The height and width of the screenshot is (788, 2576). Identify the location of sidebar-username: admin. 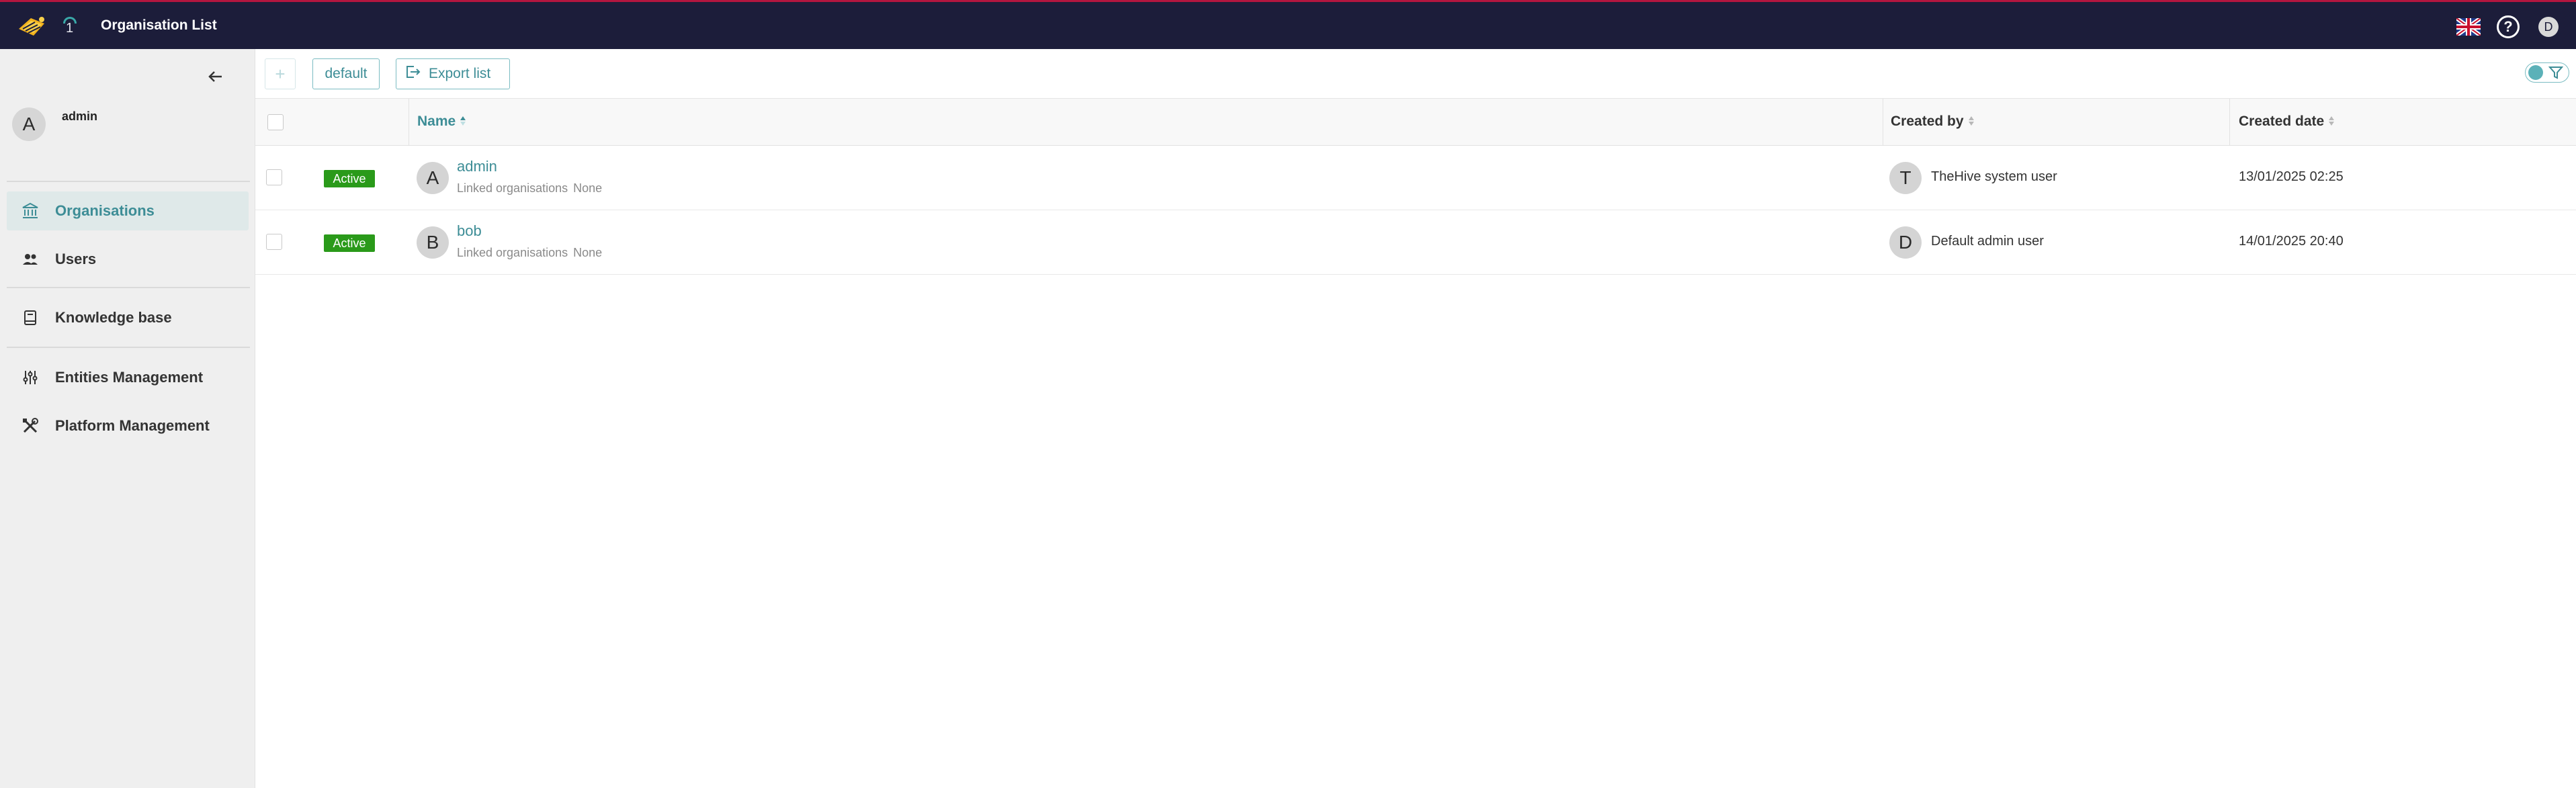
(80, 116).